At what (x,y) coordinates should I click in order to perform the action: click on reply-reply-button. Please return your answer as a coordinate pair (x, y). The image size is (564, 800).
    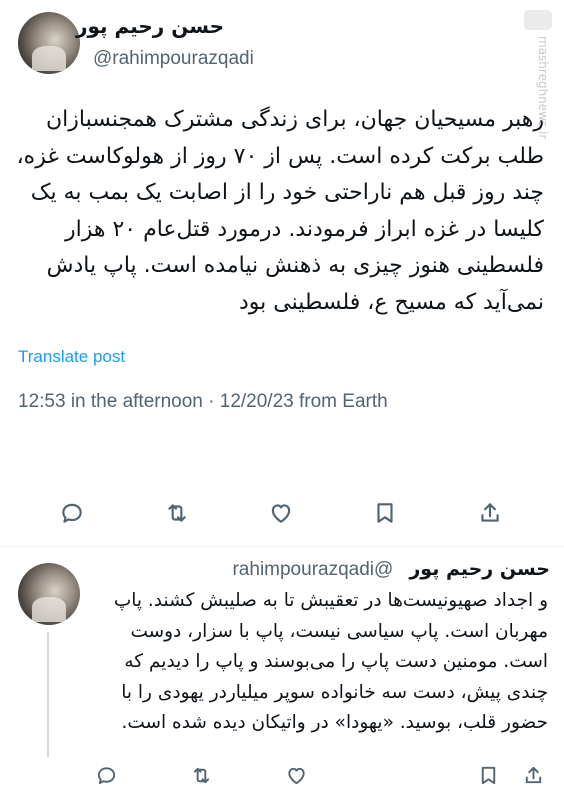
    Looking at the image, I should click on (106, 775).